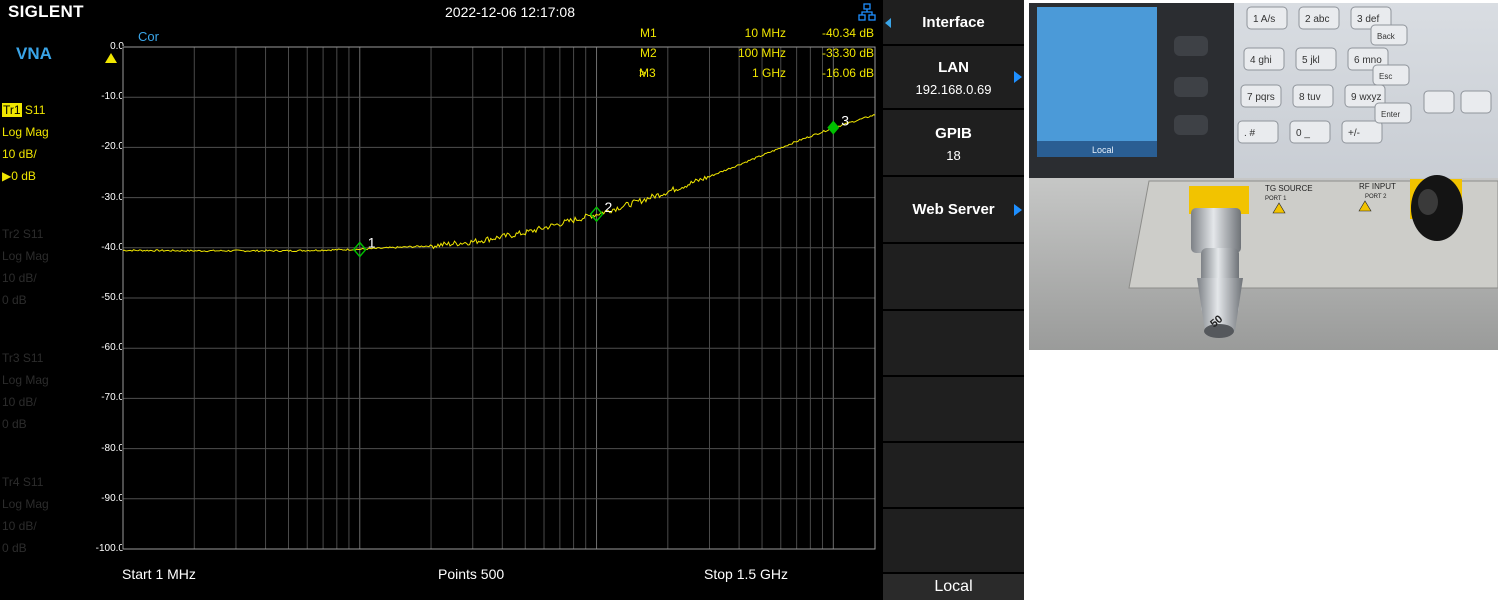 The height and width of the screenshot is (600, 1498). What do you see at coordinates (148, 36) in the screenshot?
I see `correction-indicator: Cor` at bounding box center [148, 36].